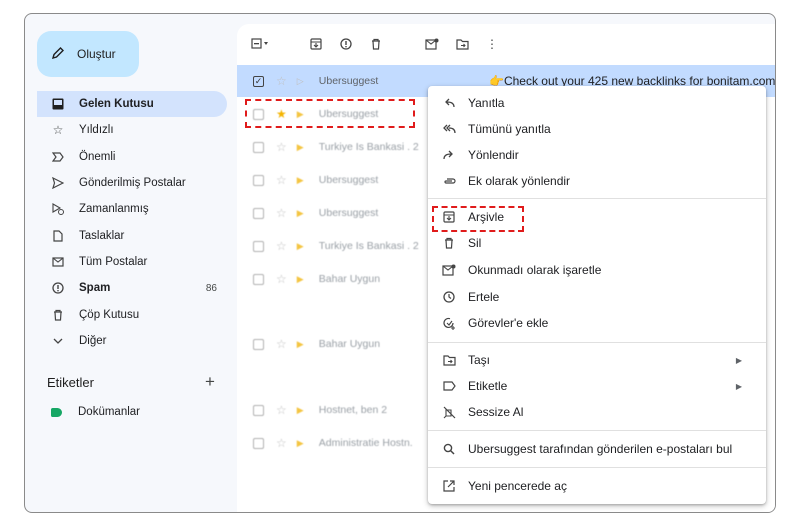 The image size is (800, 526). Describe the element at coordinates (449, 449) in the screenshot. I see `search-icon` at that location.